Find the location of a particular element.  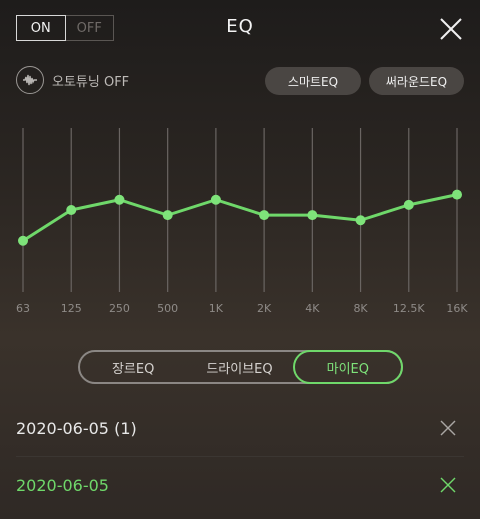

x-tick-label: 63 is located at coordinates (23, 308).